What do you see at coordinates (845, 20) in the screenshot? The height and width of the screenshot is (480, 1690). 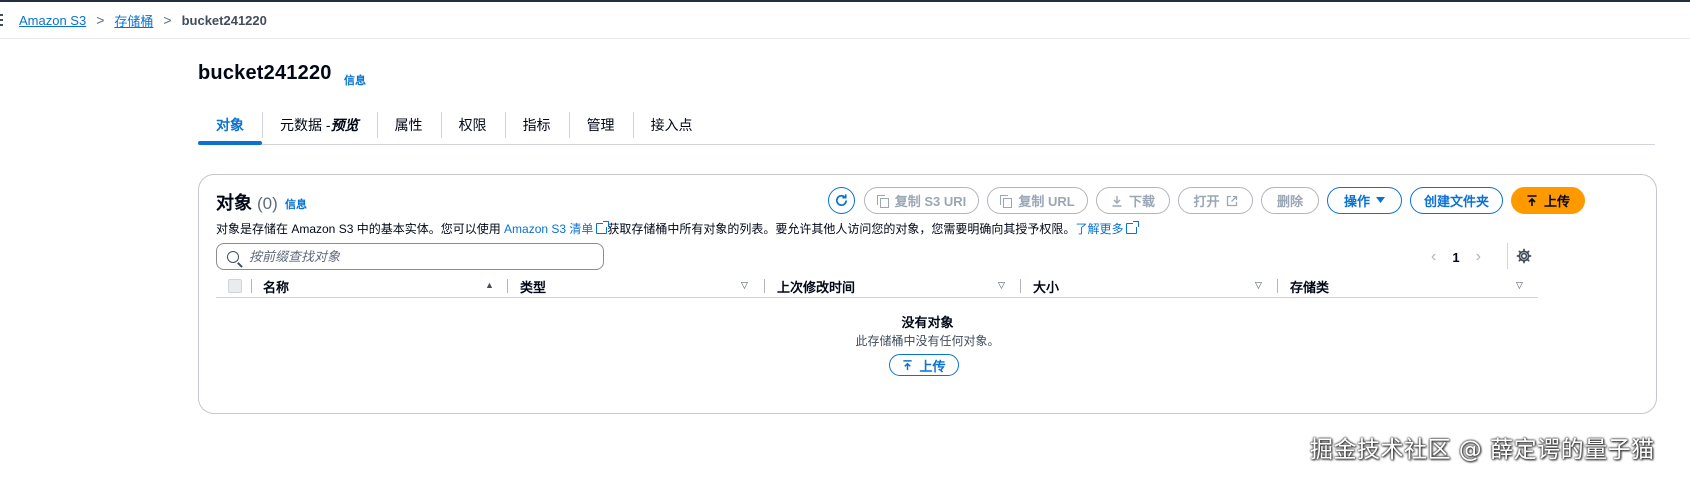 I see `breadcrumb: Amazon S3 > 存储桶 > bucket241220` at bounding box center [845, 20].